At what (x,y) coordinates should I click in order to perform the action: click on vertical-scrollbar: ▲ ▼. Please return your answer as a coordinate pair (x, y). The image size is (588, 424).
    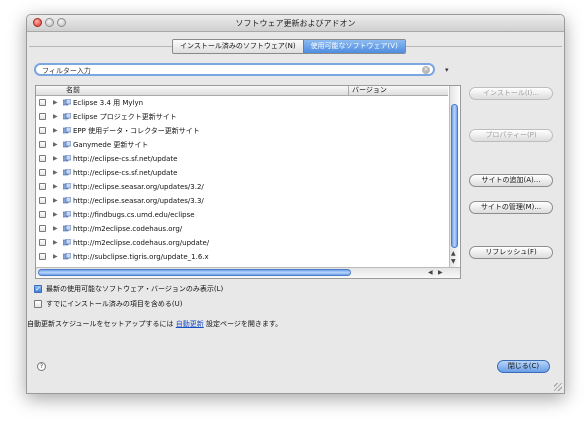
    Looking at the image, I should click on (454, 176).